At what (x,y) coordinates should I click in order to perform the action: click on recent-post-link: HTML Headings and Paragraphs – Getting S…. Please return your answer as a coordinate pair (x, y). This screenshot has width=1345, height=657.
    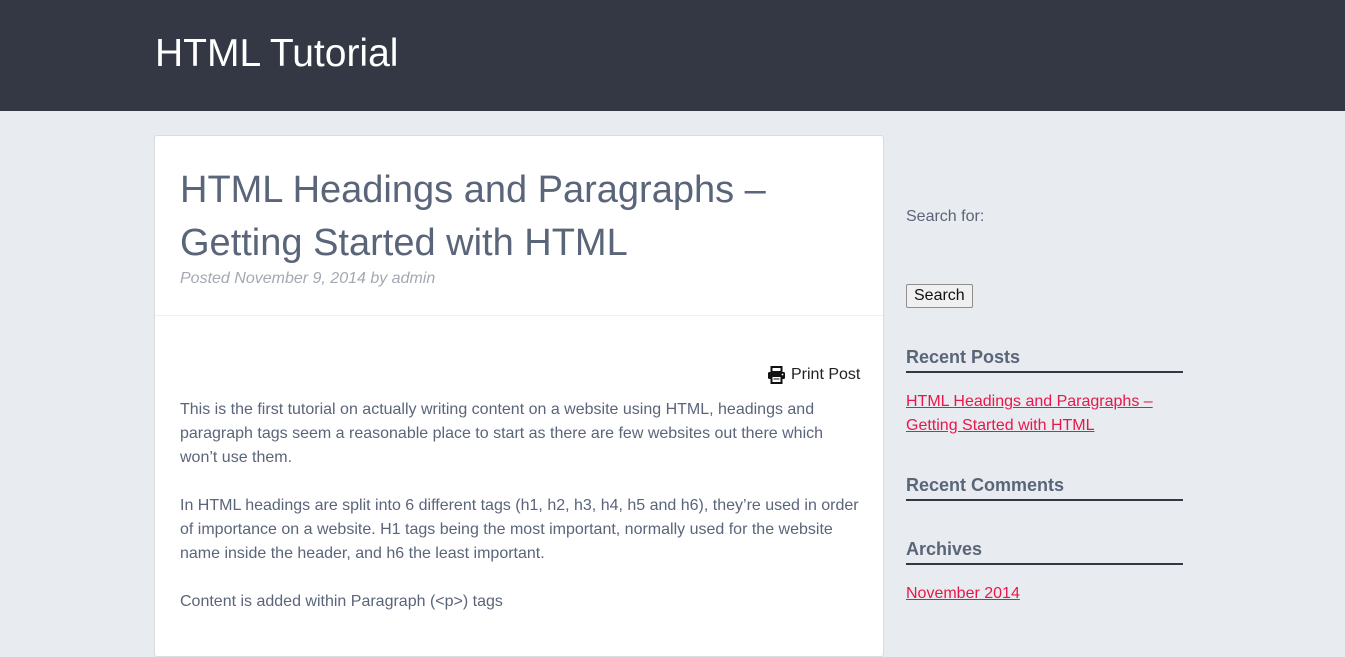
    Looking at the image, I should click on (1041, 414).